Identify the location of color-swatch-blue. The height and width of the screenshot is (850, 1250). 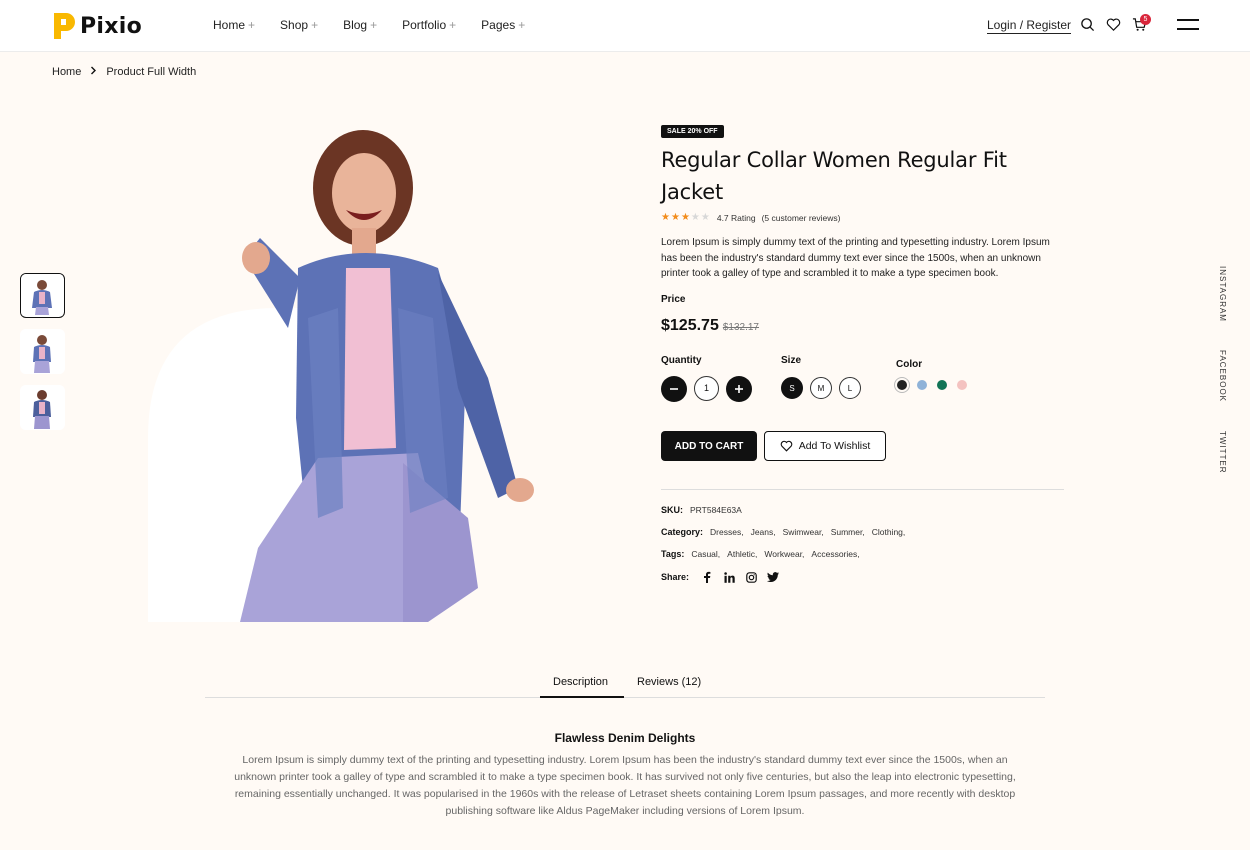
(922, 385).